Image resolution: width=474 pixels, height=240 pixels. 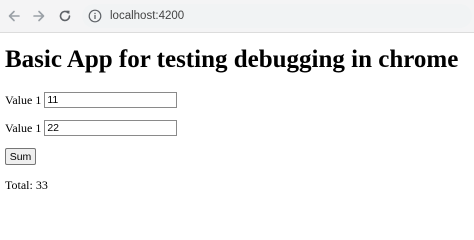 I want to click on value-row-1: Value 1, so click(x=91, y=100).